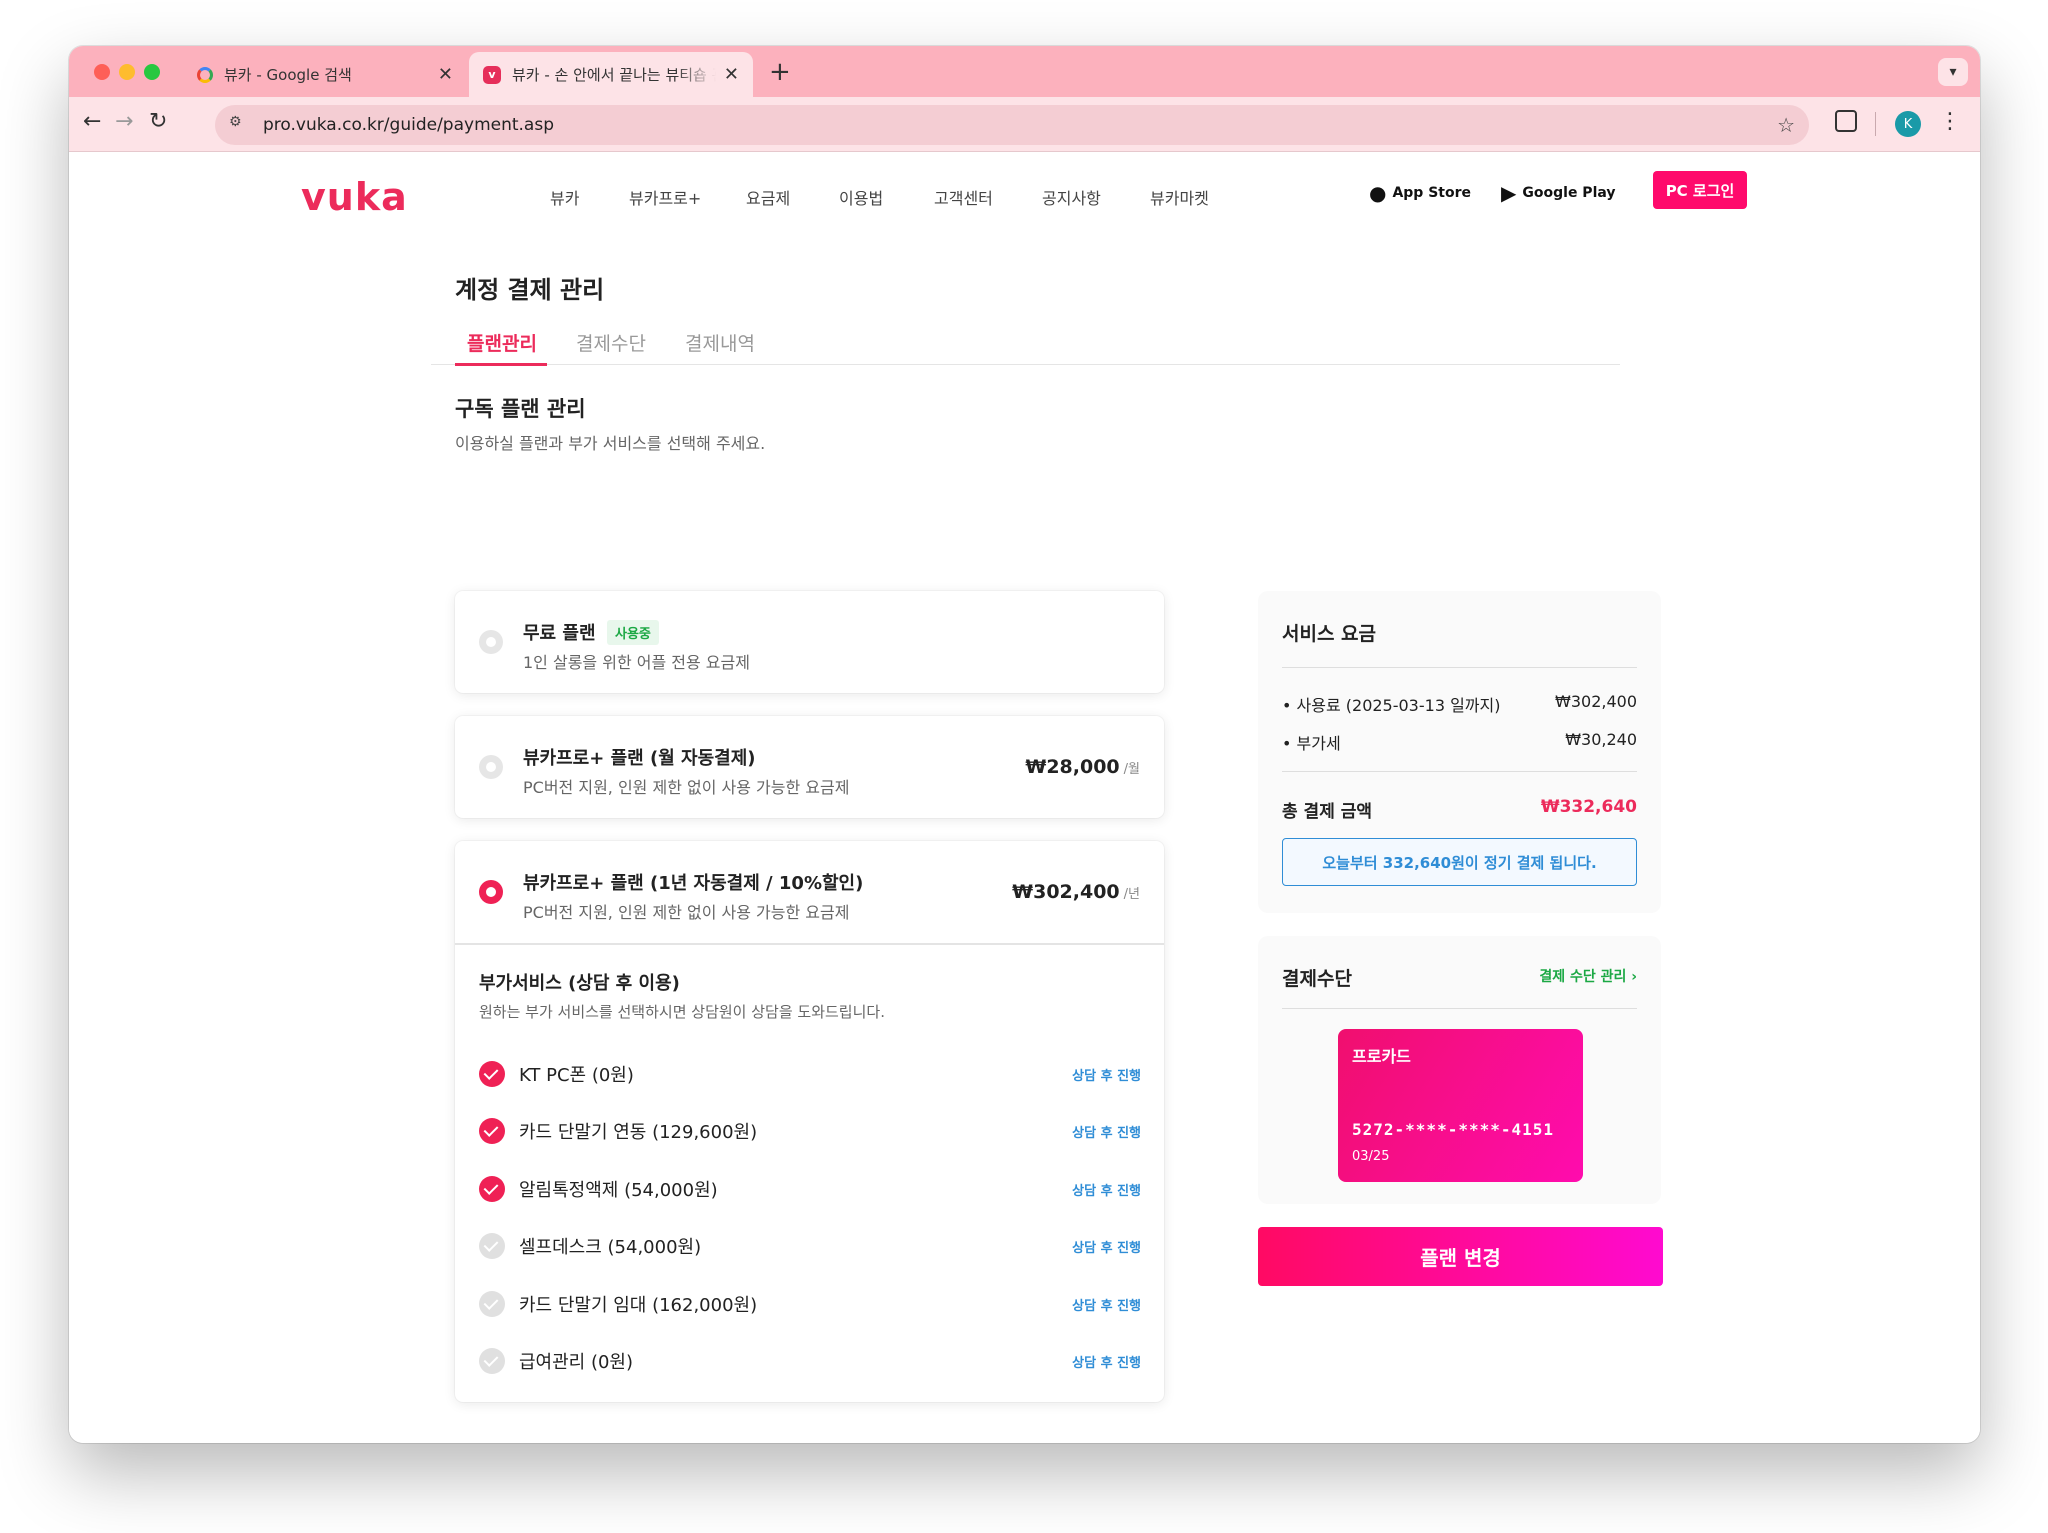 The height and width of the screenshot is (1533, 2048). Describe the element at coordinates (720, 342) in the screenshot. I see `tab-payment-history: 결제내역` at that location.